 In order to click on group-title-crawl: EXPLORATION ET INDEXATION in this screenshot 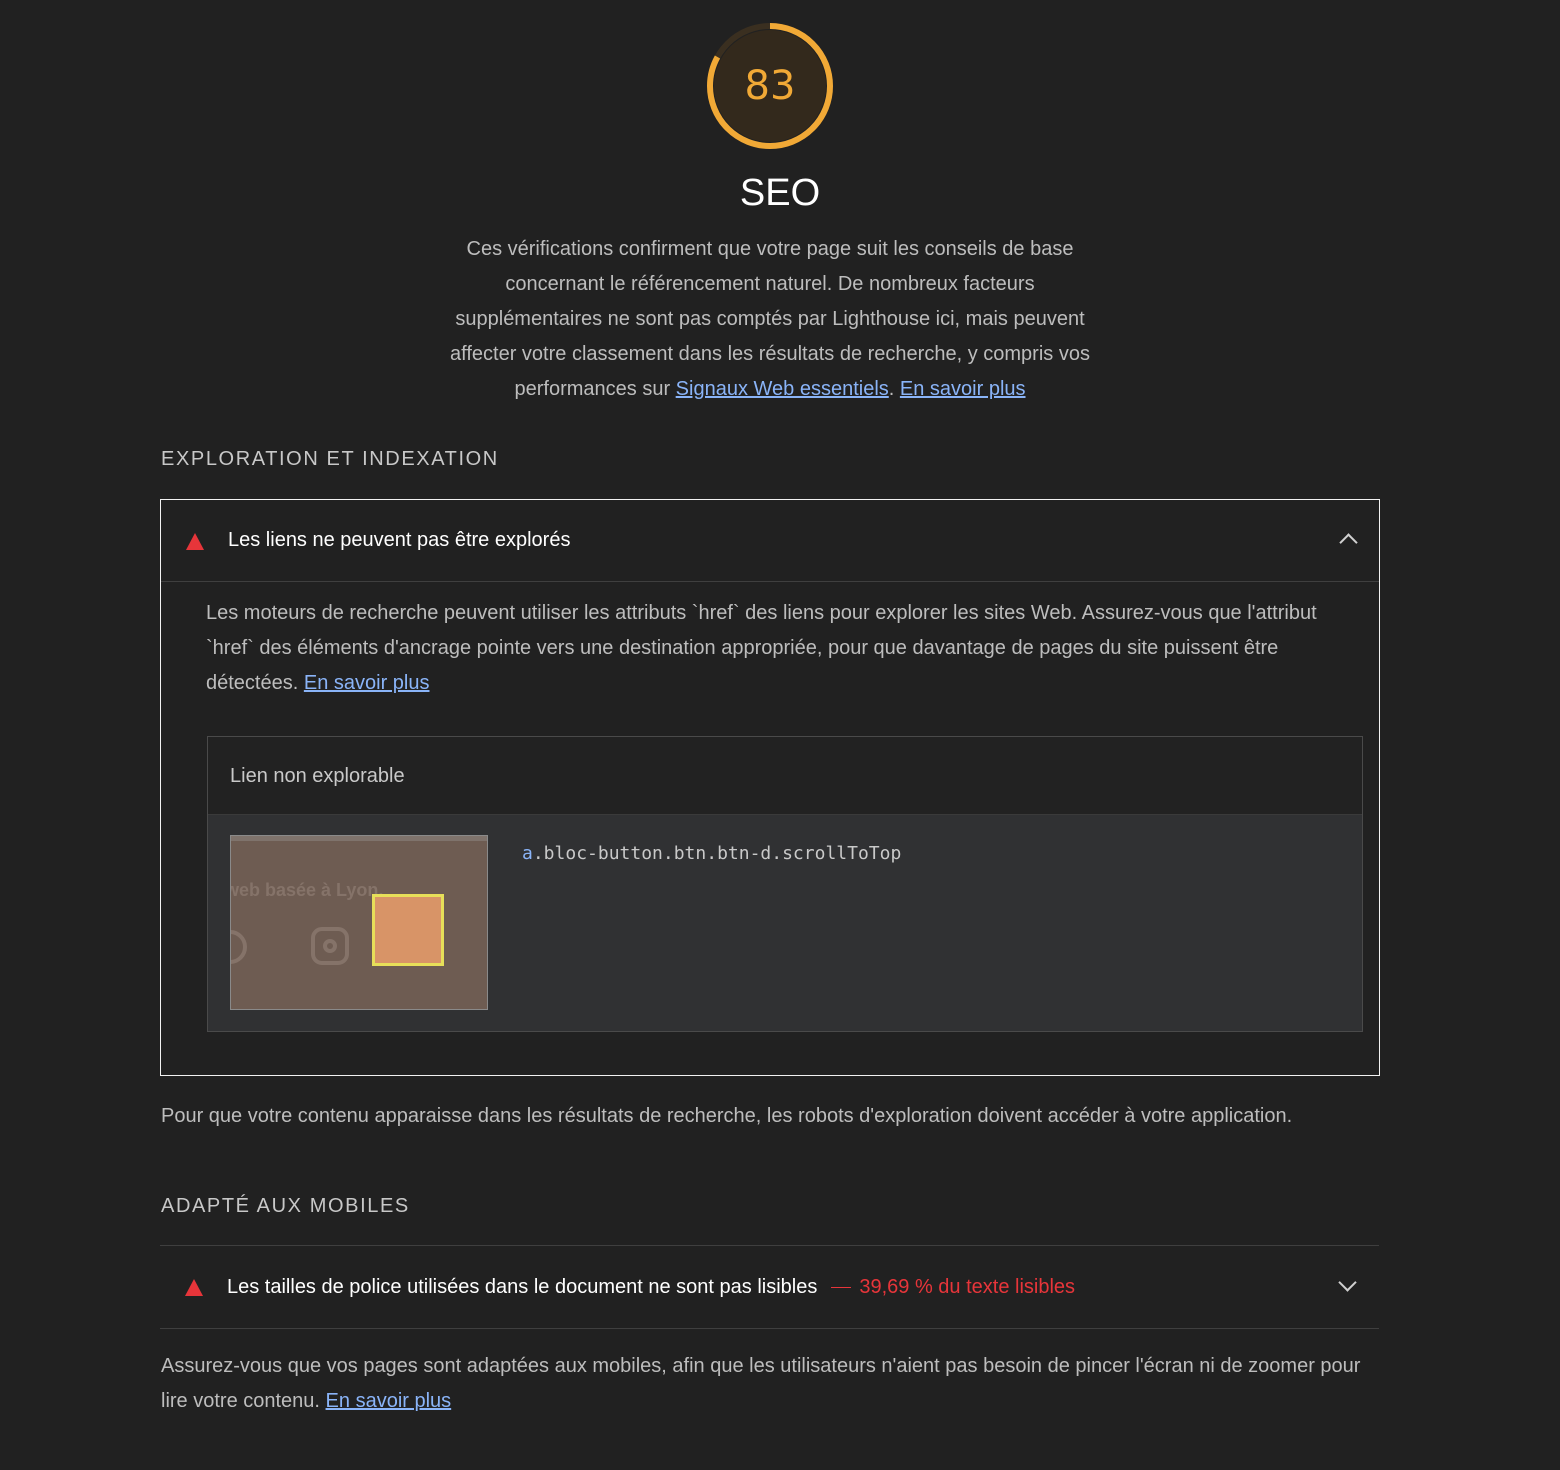, I will do `click(330, 459)`.